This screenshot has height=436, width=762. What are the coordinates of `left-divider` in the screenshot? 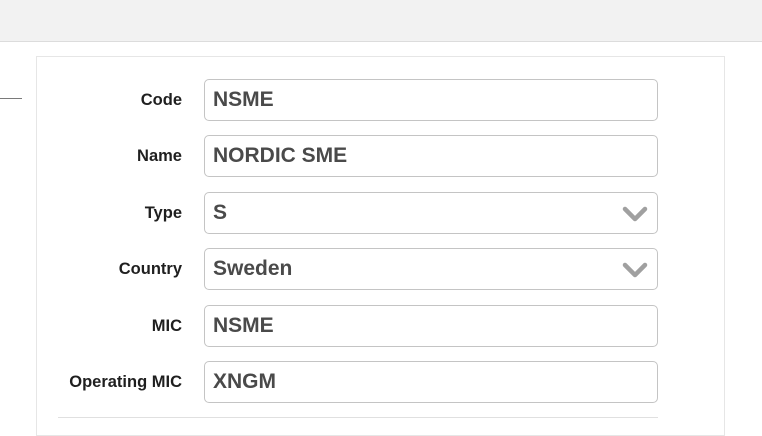 It's located at (11, 98).